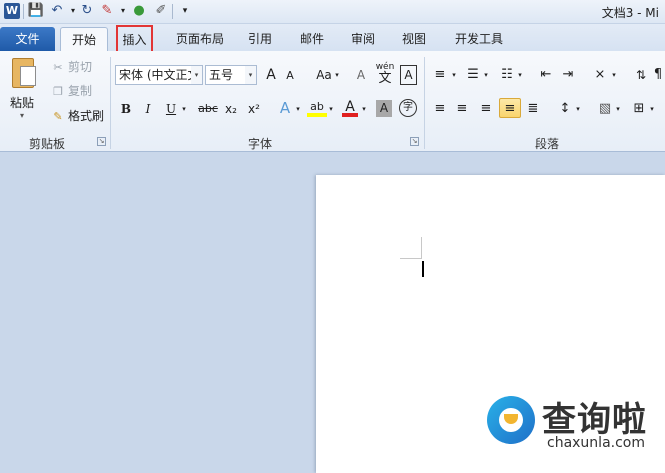 This screenshot has height=473, width=665. Describe the element at coordinates (148, 109) in the screenshot. I see `italic-button: I` at that location.